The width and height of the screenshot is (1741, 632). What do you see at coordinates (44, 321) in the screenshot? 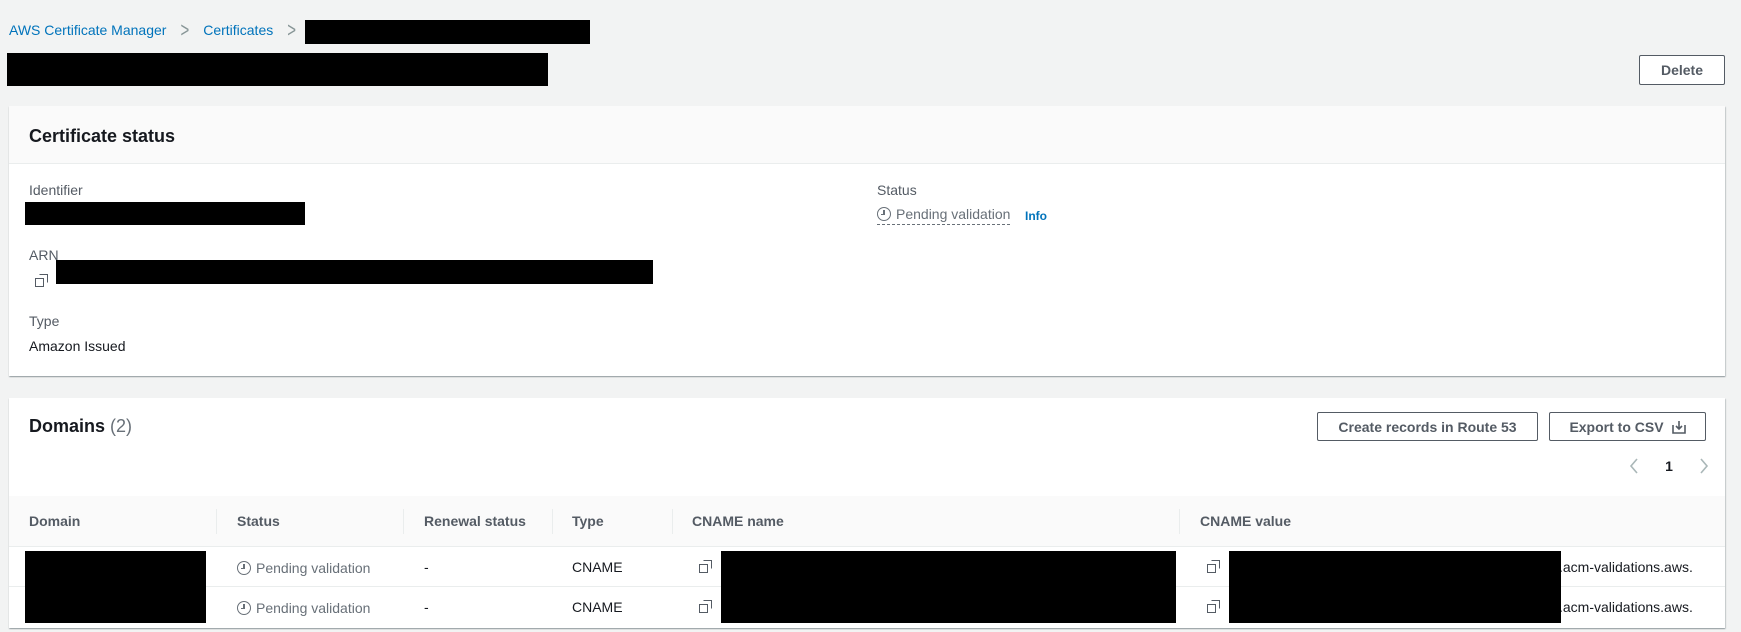
I see `type-label: Type` at bounding box center [44, 321].